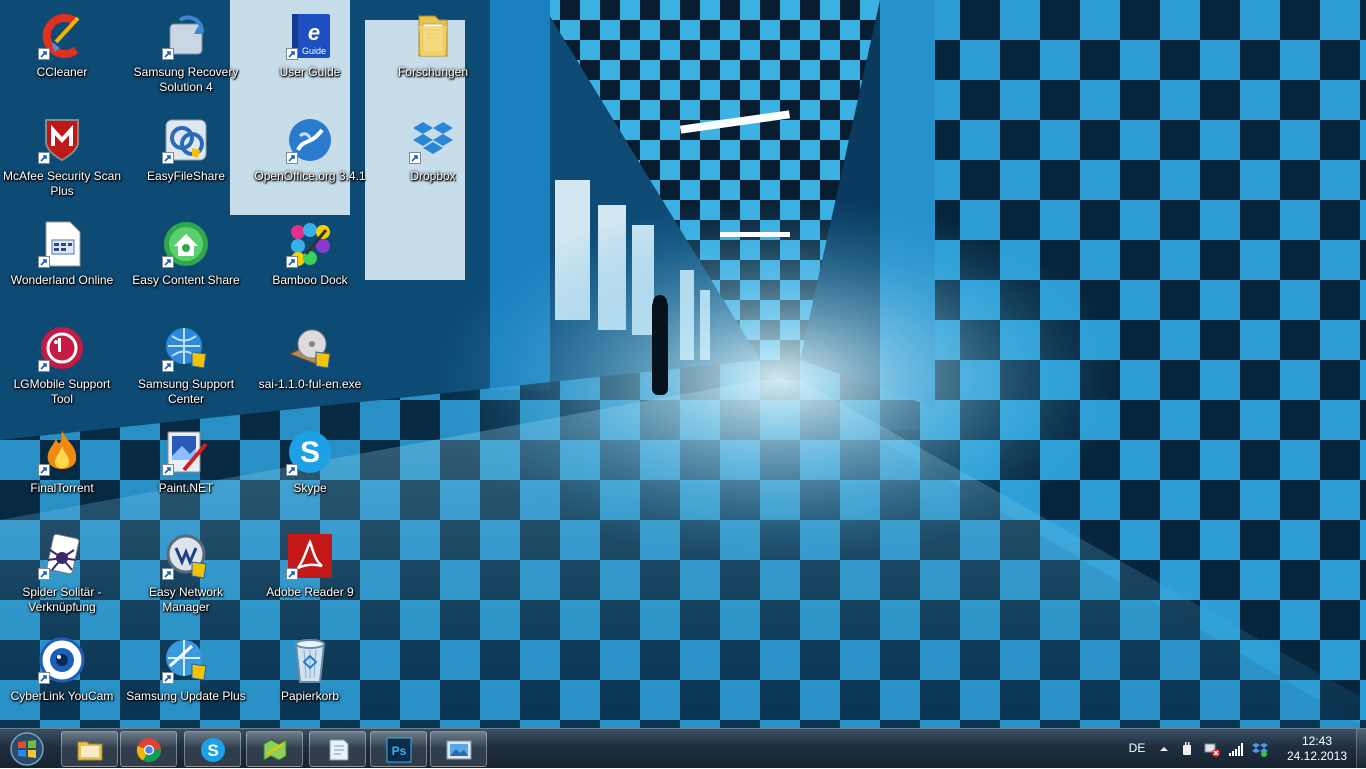 This screenshot has width=1366, height=769. I want to click on desktop-icon-label: Samsung Update Plus, so click(186, 696).